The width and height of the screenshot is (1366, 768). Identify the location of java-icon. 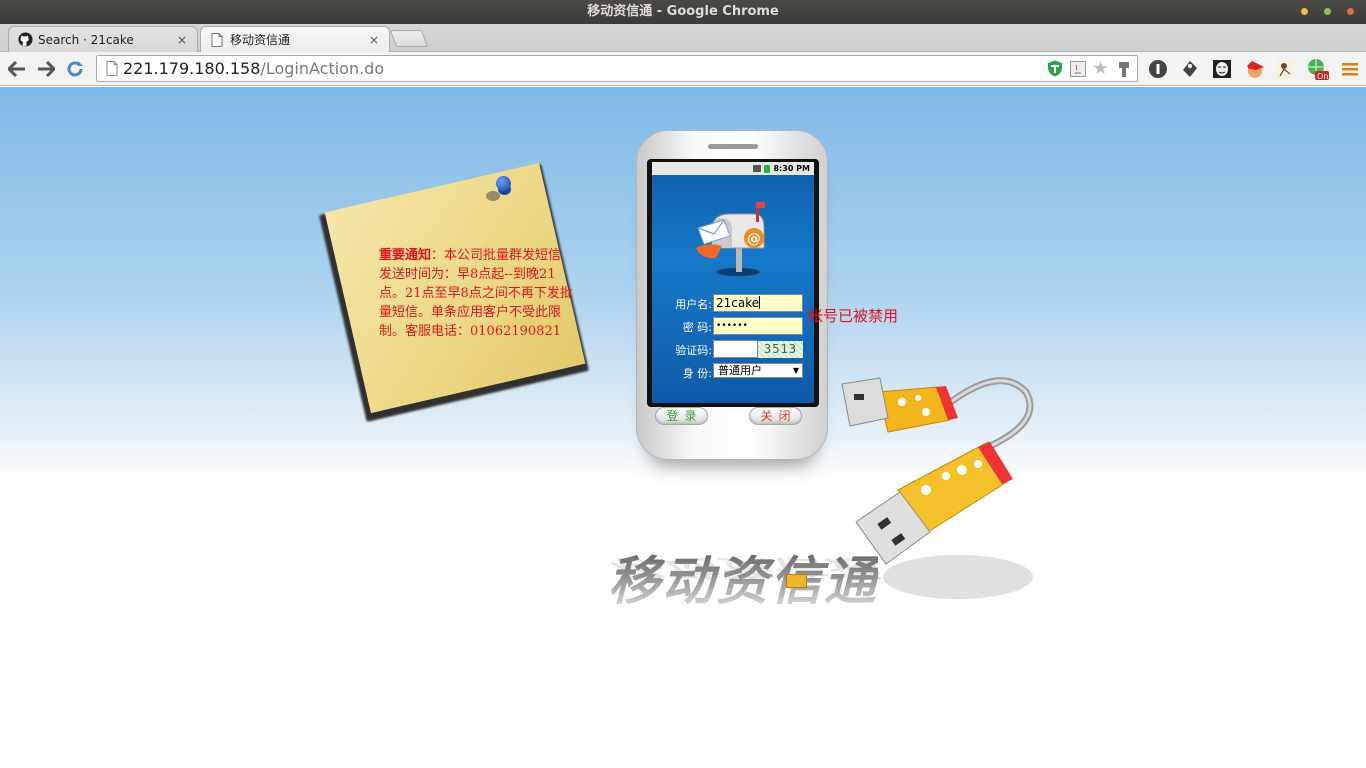
(1077, 68).